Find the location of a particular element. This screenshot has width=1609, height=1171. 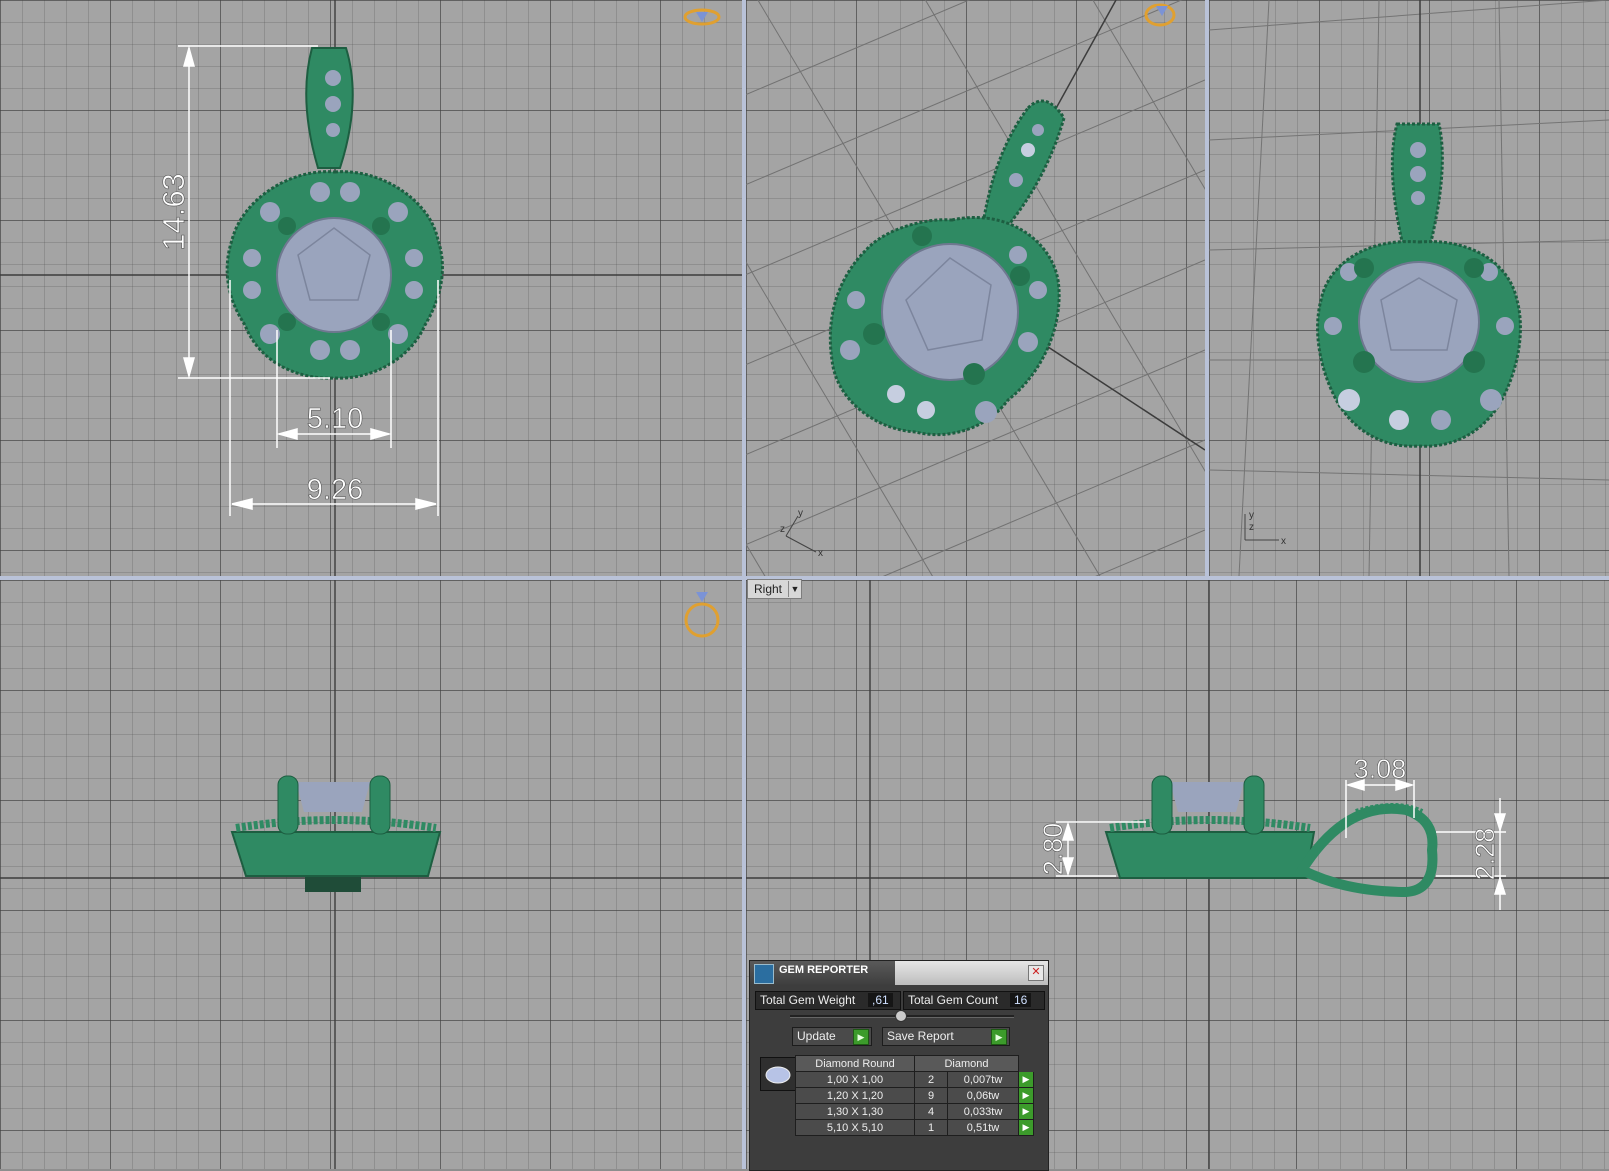

table-row: 1,00 X 1,00 2 0,007tw ▶ is located at coordinates (914, 1079).